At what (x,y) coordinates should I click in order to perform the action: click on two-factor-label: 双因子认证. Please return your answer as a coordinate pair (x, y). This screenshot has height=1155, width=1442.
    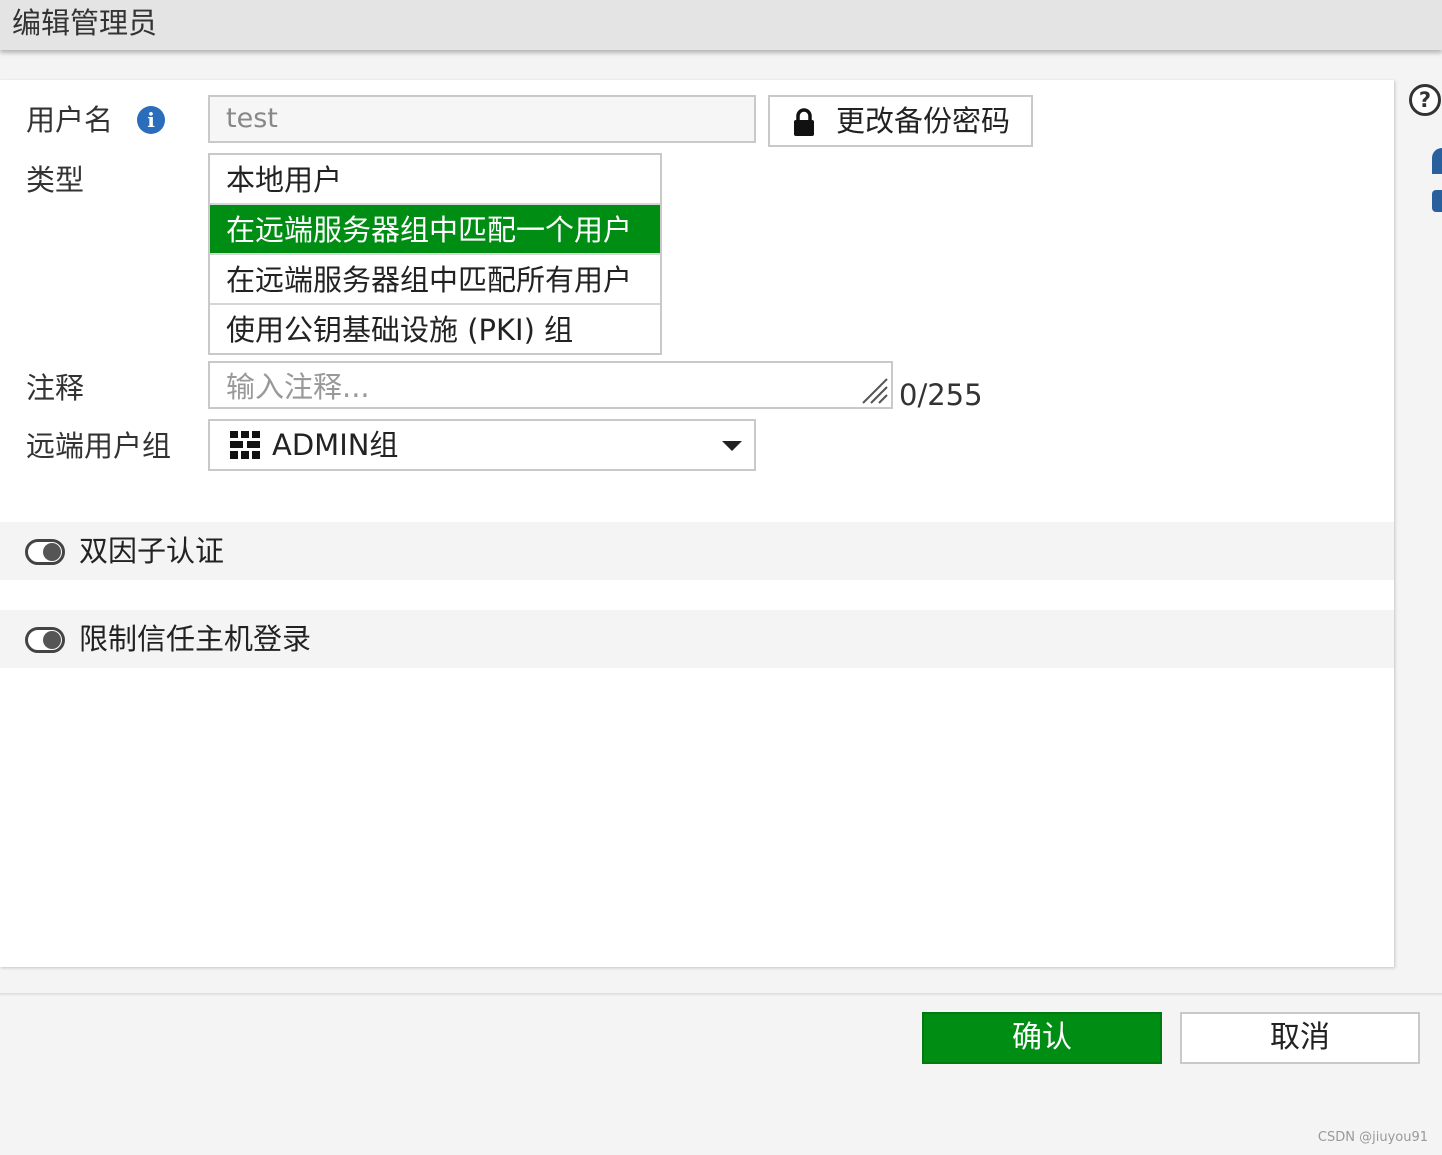
    Looking at the image, I should click on (152, 551).